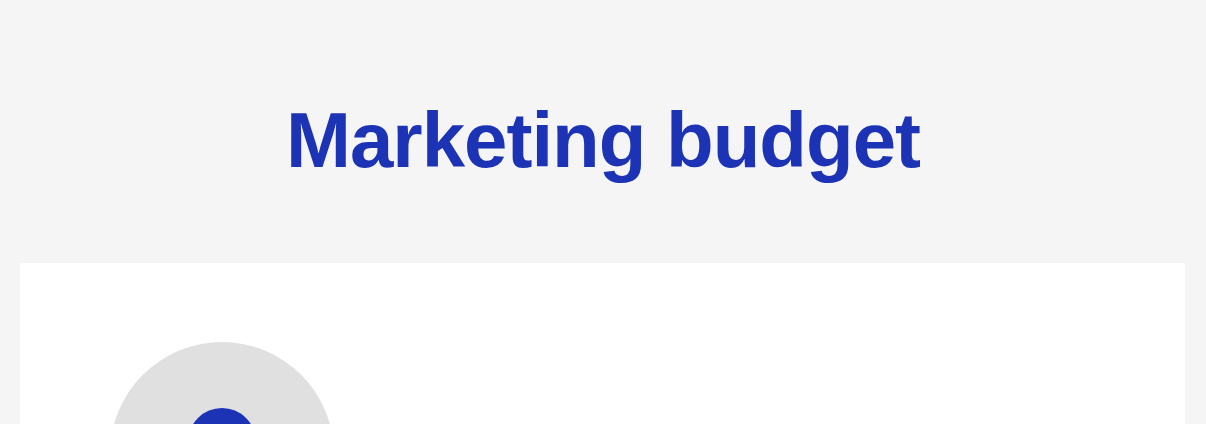 The image size is (1206, 424). I want to click on page-title: Marketing budget, so click(603, 140).